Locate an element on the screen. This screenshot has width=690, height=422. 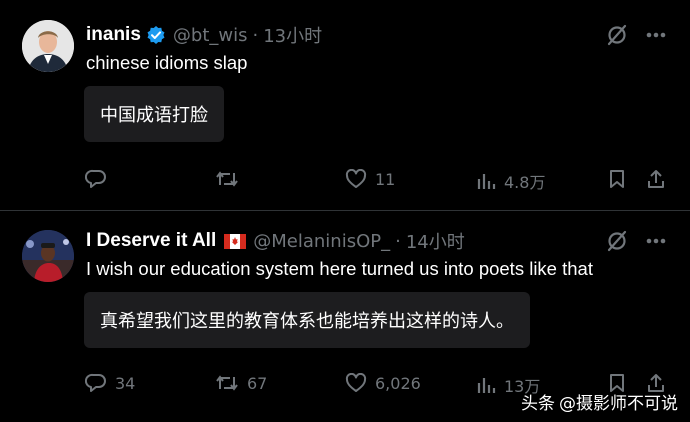
reply-button is located at coordinates (100, 179).